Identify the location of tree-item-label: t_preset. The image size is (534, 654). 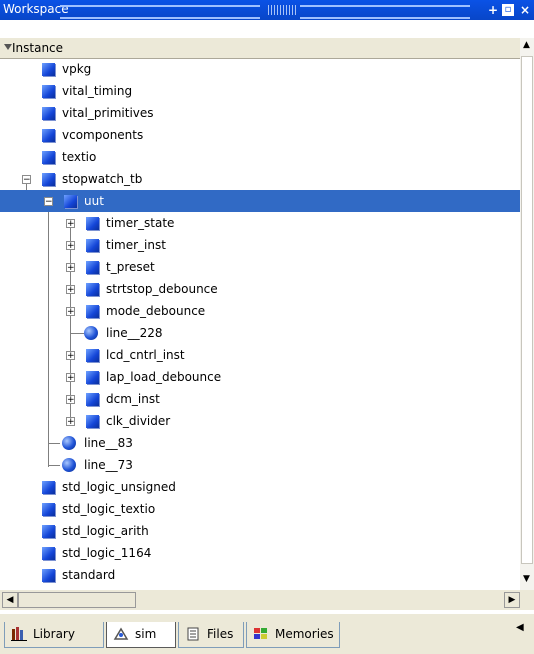
(130, 267).